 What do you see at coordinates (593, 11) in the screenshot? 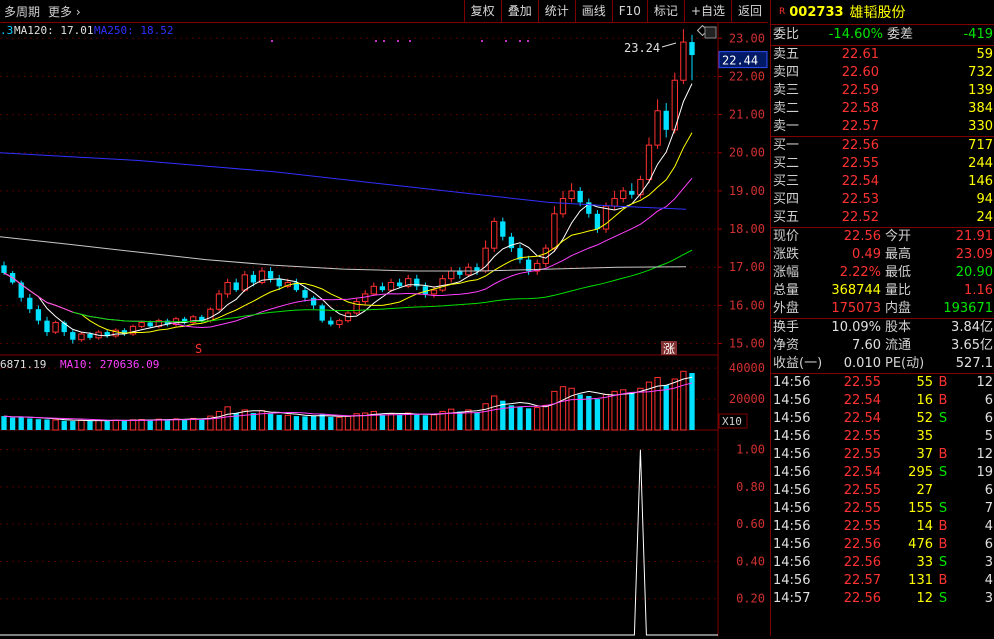
I see `toolbar-button-3: 画线` at bounding box center [593, 11].